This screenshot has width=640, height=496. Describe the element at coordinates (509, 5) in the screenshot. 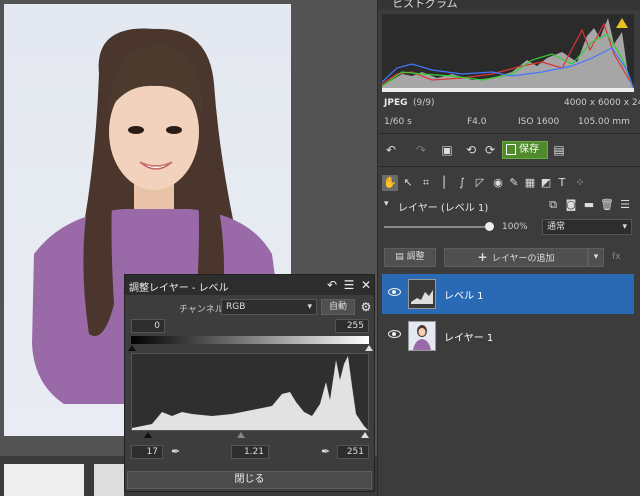

I see `histogram-panel-header: ヒストグラム` at that location.